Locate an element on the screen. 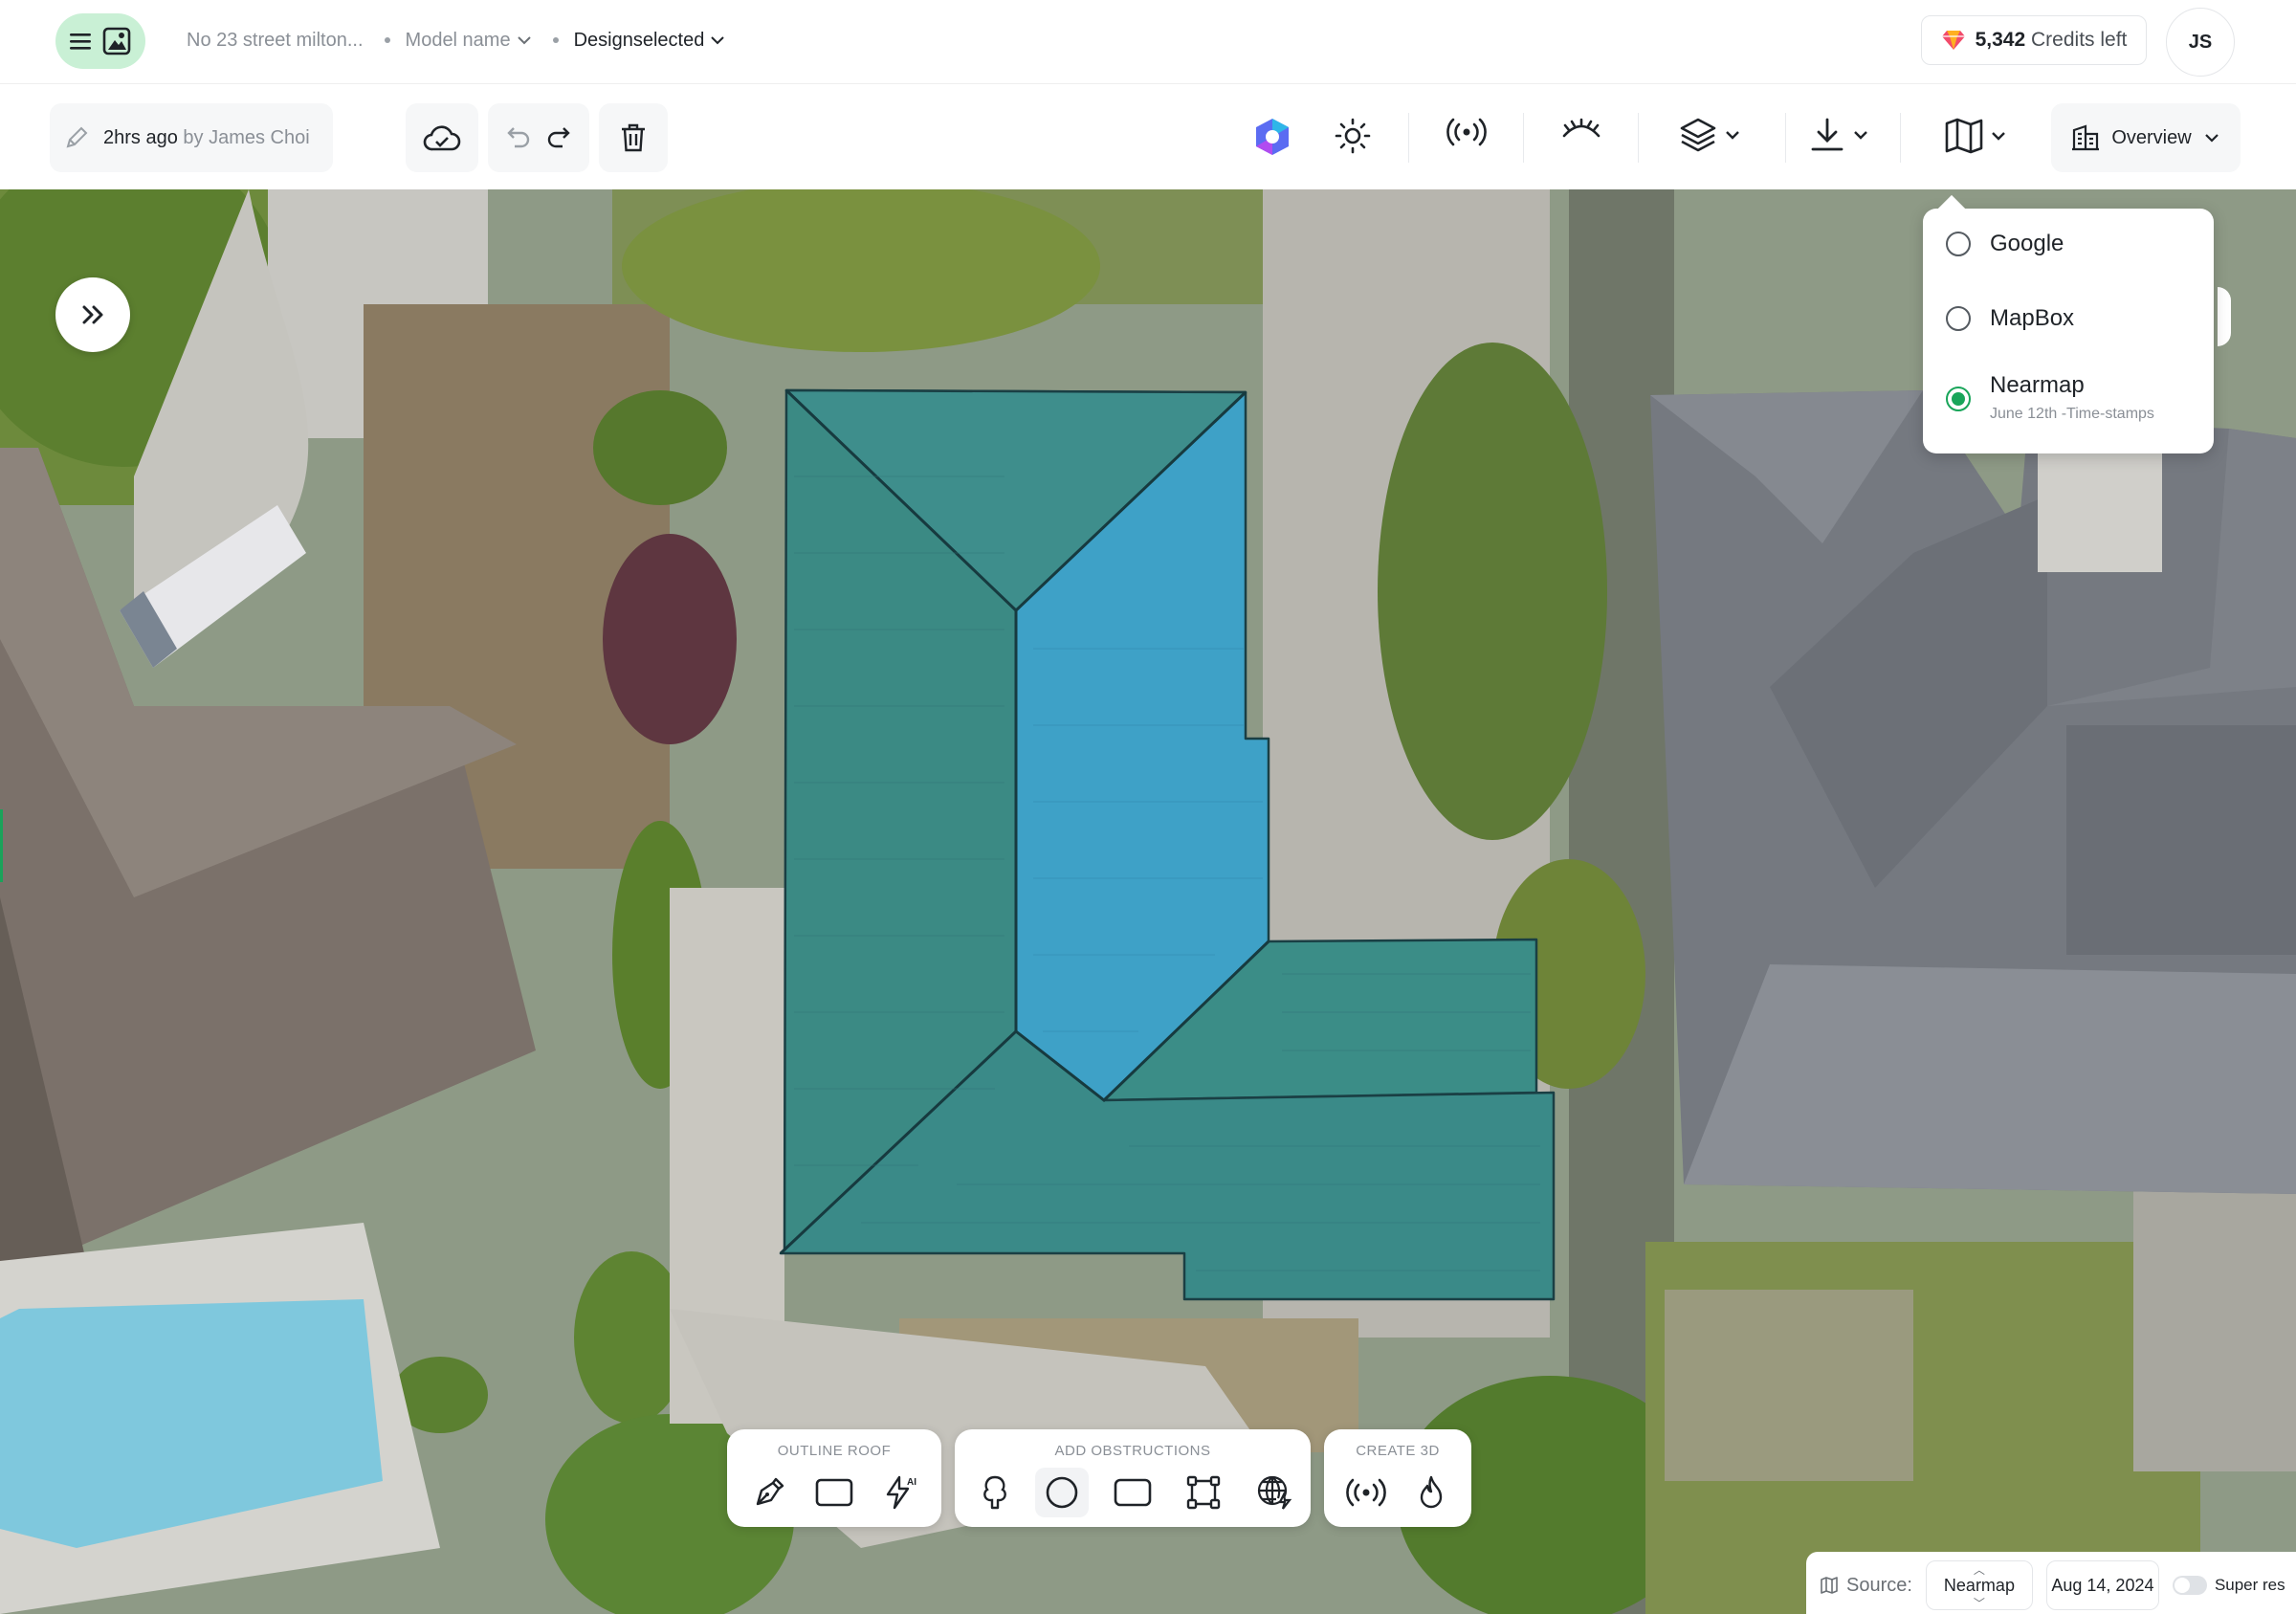 The width and height of the screenshot is (2296, 1614). side-panel-tab is located at coordinates (2224, 316).